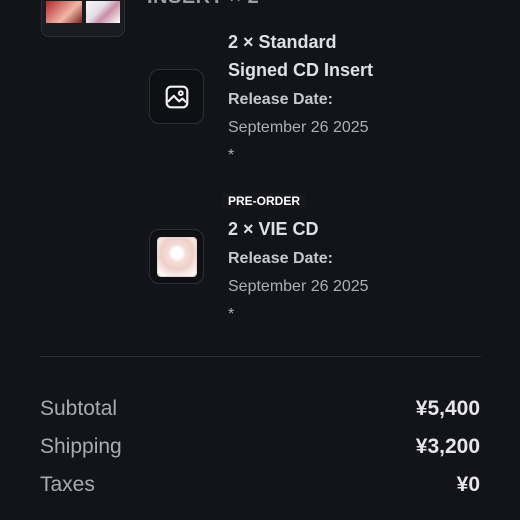 Image resolution: width=520 pixels, height=520 pixels. Describe the element at coordinates (260, 447) in the screenshot. I see `shipping-row: Shipping ¥3,200` at that location.